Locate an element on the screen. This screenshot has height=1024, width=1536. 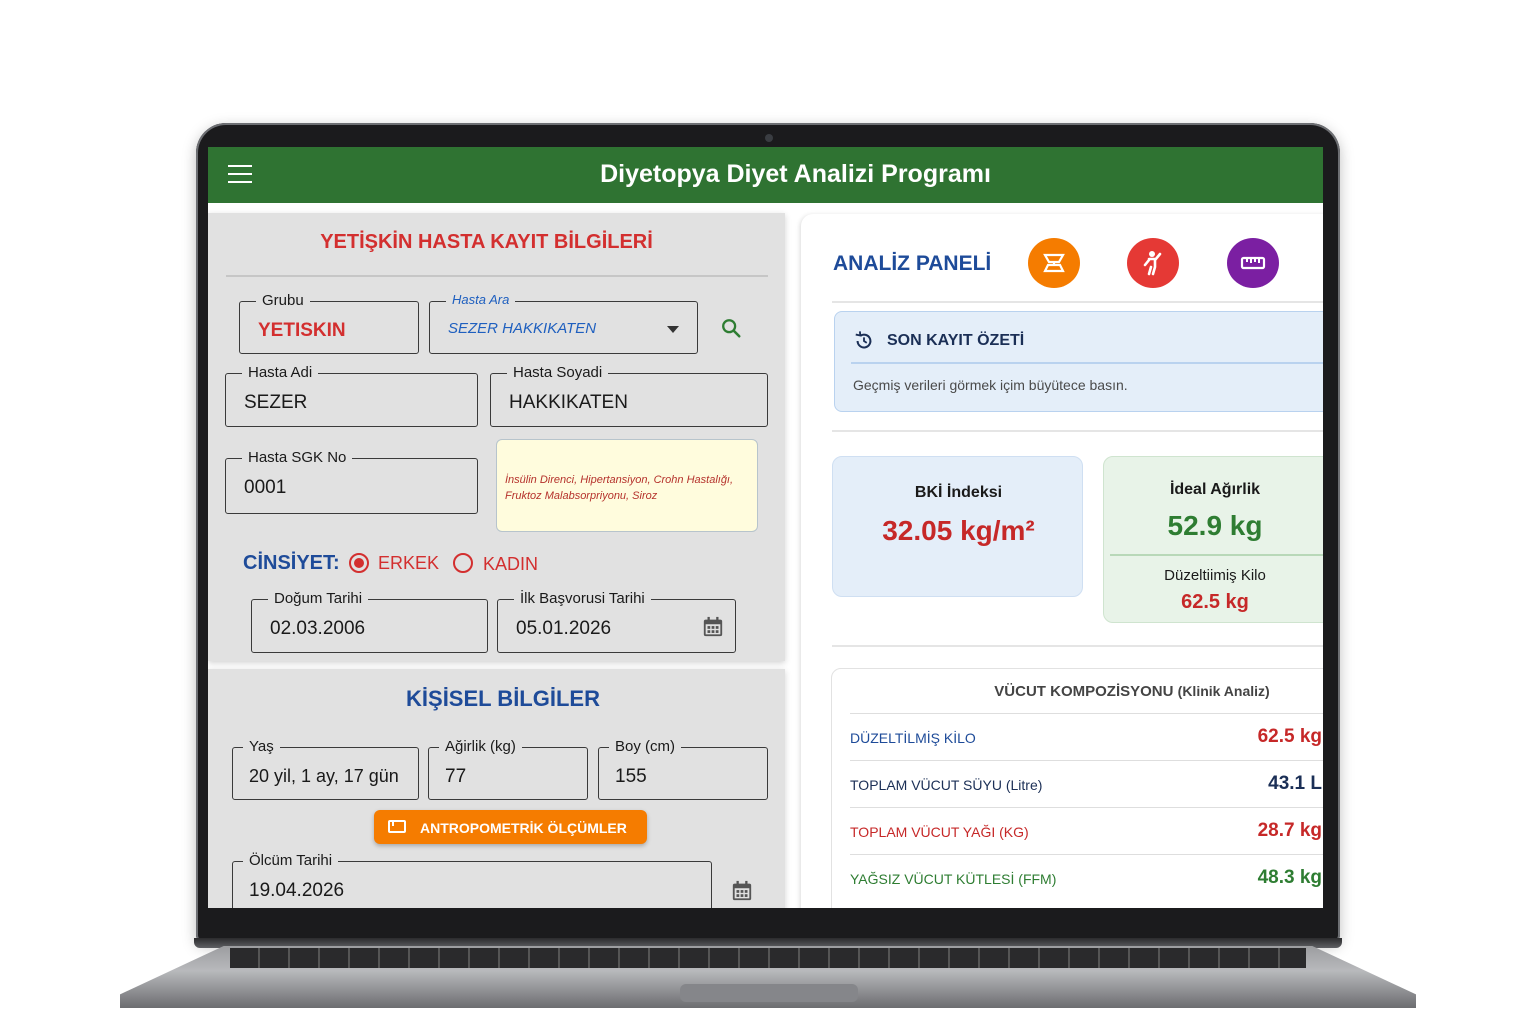
composition-key: TOPLAM VÜCUT YAĞI (KG) is located at coordinates (939, 832).